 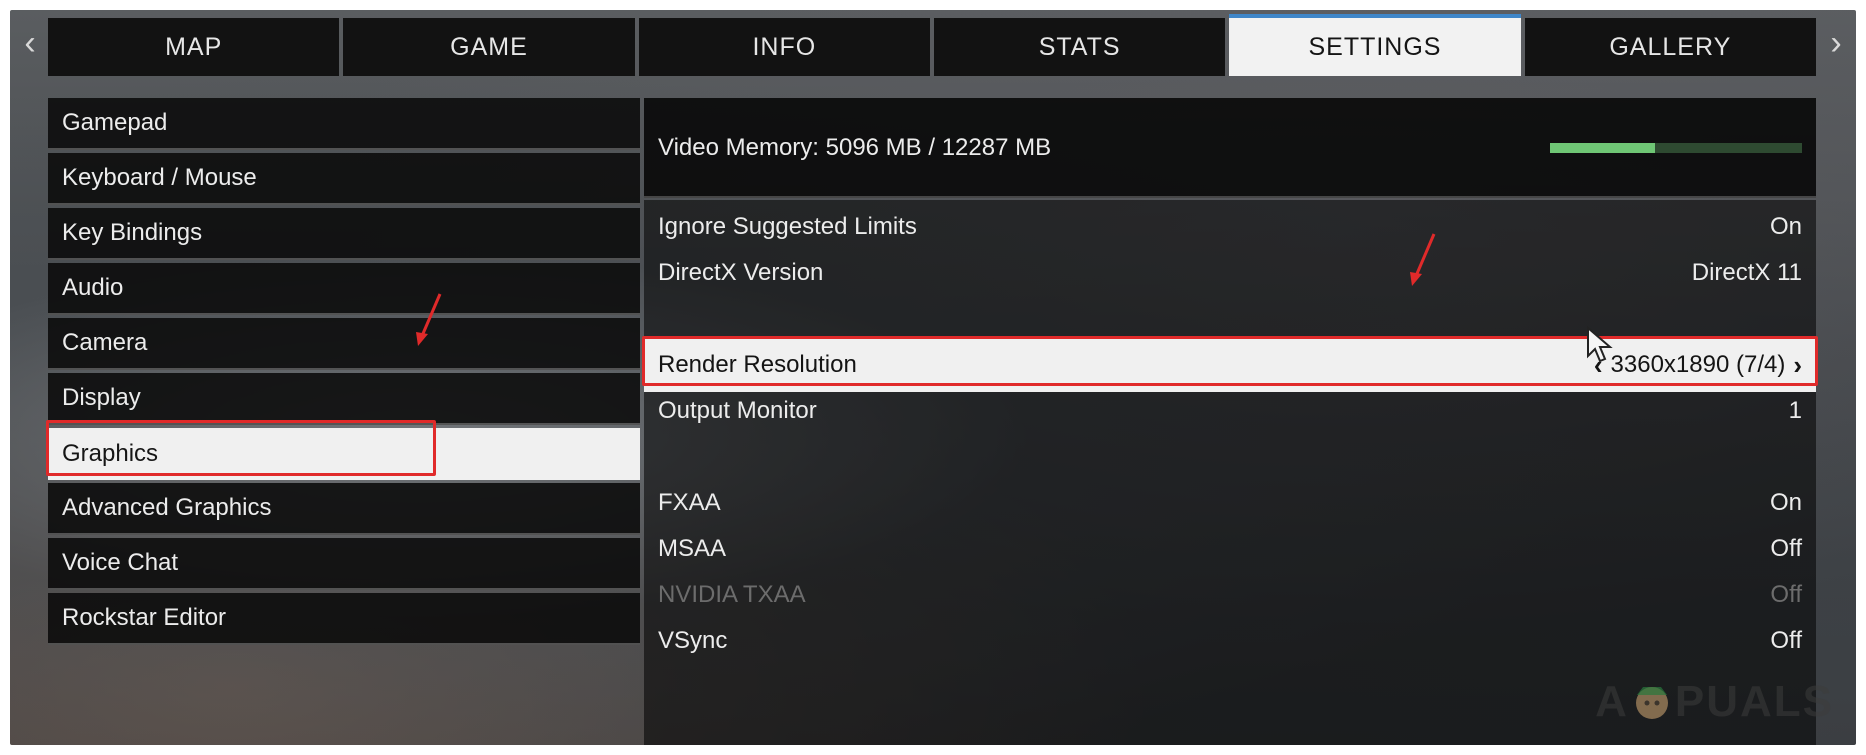 What do you see at coordinates (1670, 47) in the screenshot?
I see `tab-gallery: GALLERY` at bounding box center [1670, 47].